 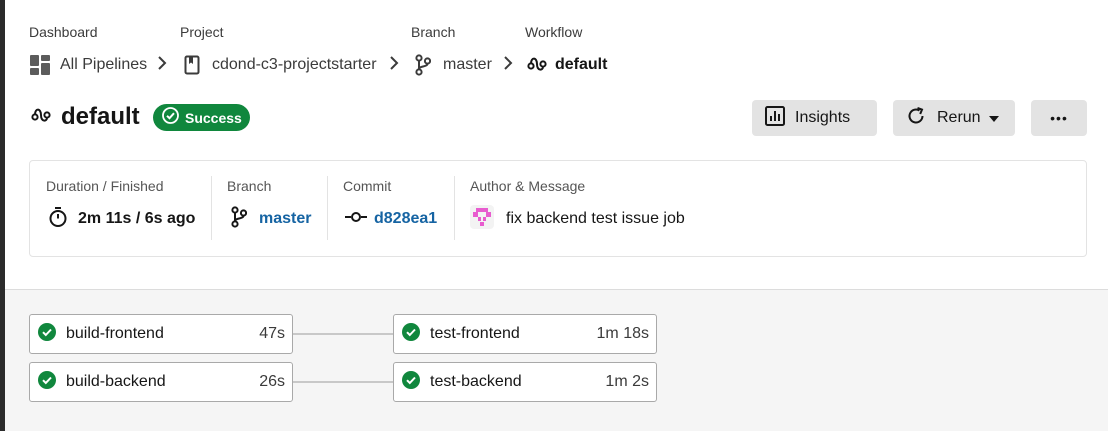 I want to click on rerun-label: Rerun, so click(x=959, y=117).